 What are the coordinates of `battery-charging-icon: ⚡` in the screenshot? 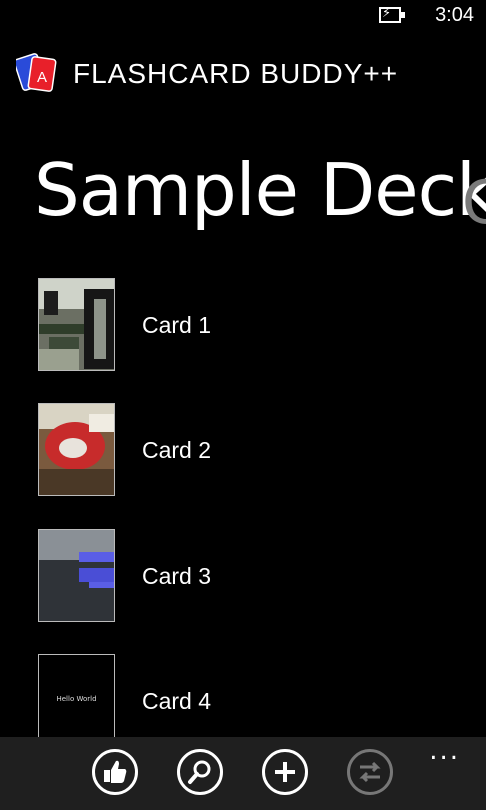 It's located at (392, 14).